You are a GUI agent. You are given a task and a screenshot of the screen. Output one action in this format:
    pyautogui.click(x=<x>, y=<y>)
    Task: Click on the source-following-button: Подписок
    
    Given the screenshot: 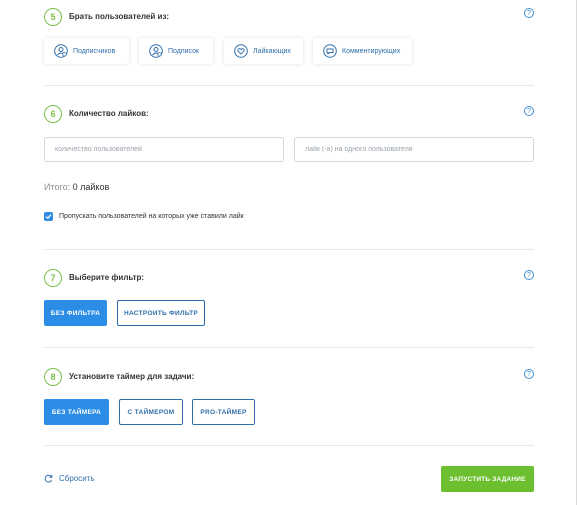 What is the action you would take?
    pyautogui.click(x=176, y=51)
    